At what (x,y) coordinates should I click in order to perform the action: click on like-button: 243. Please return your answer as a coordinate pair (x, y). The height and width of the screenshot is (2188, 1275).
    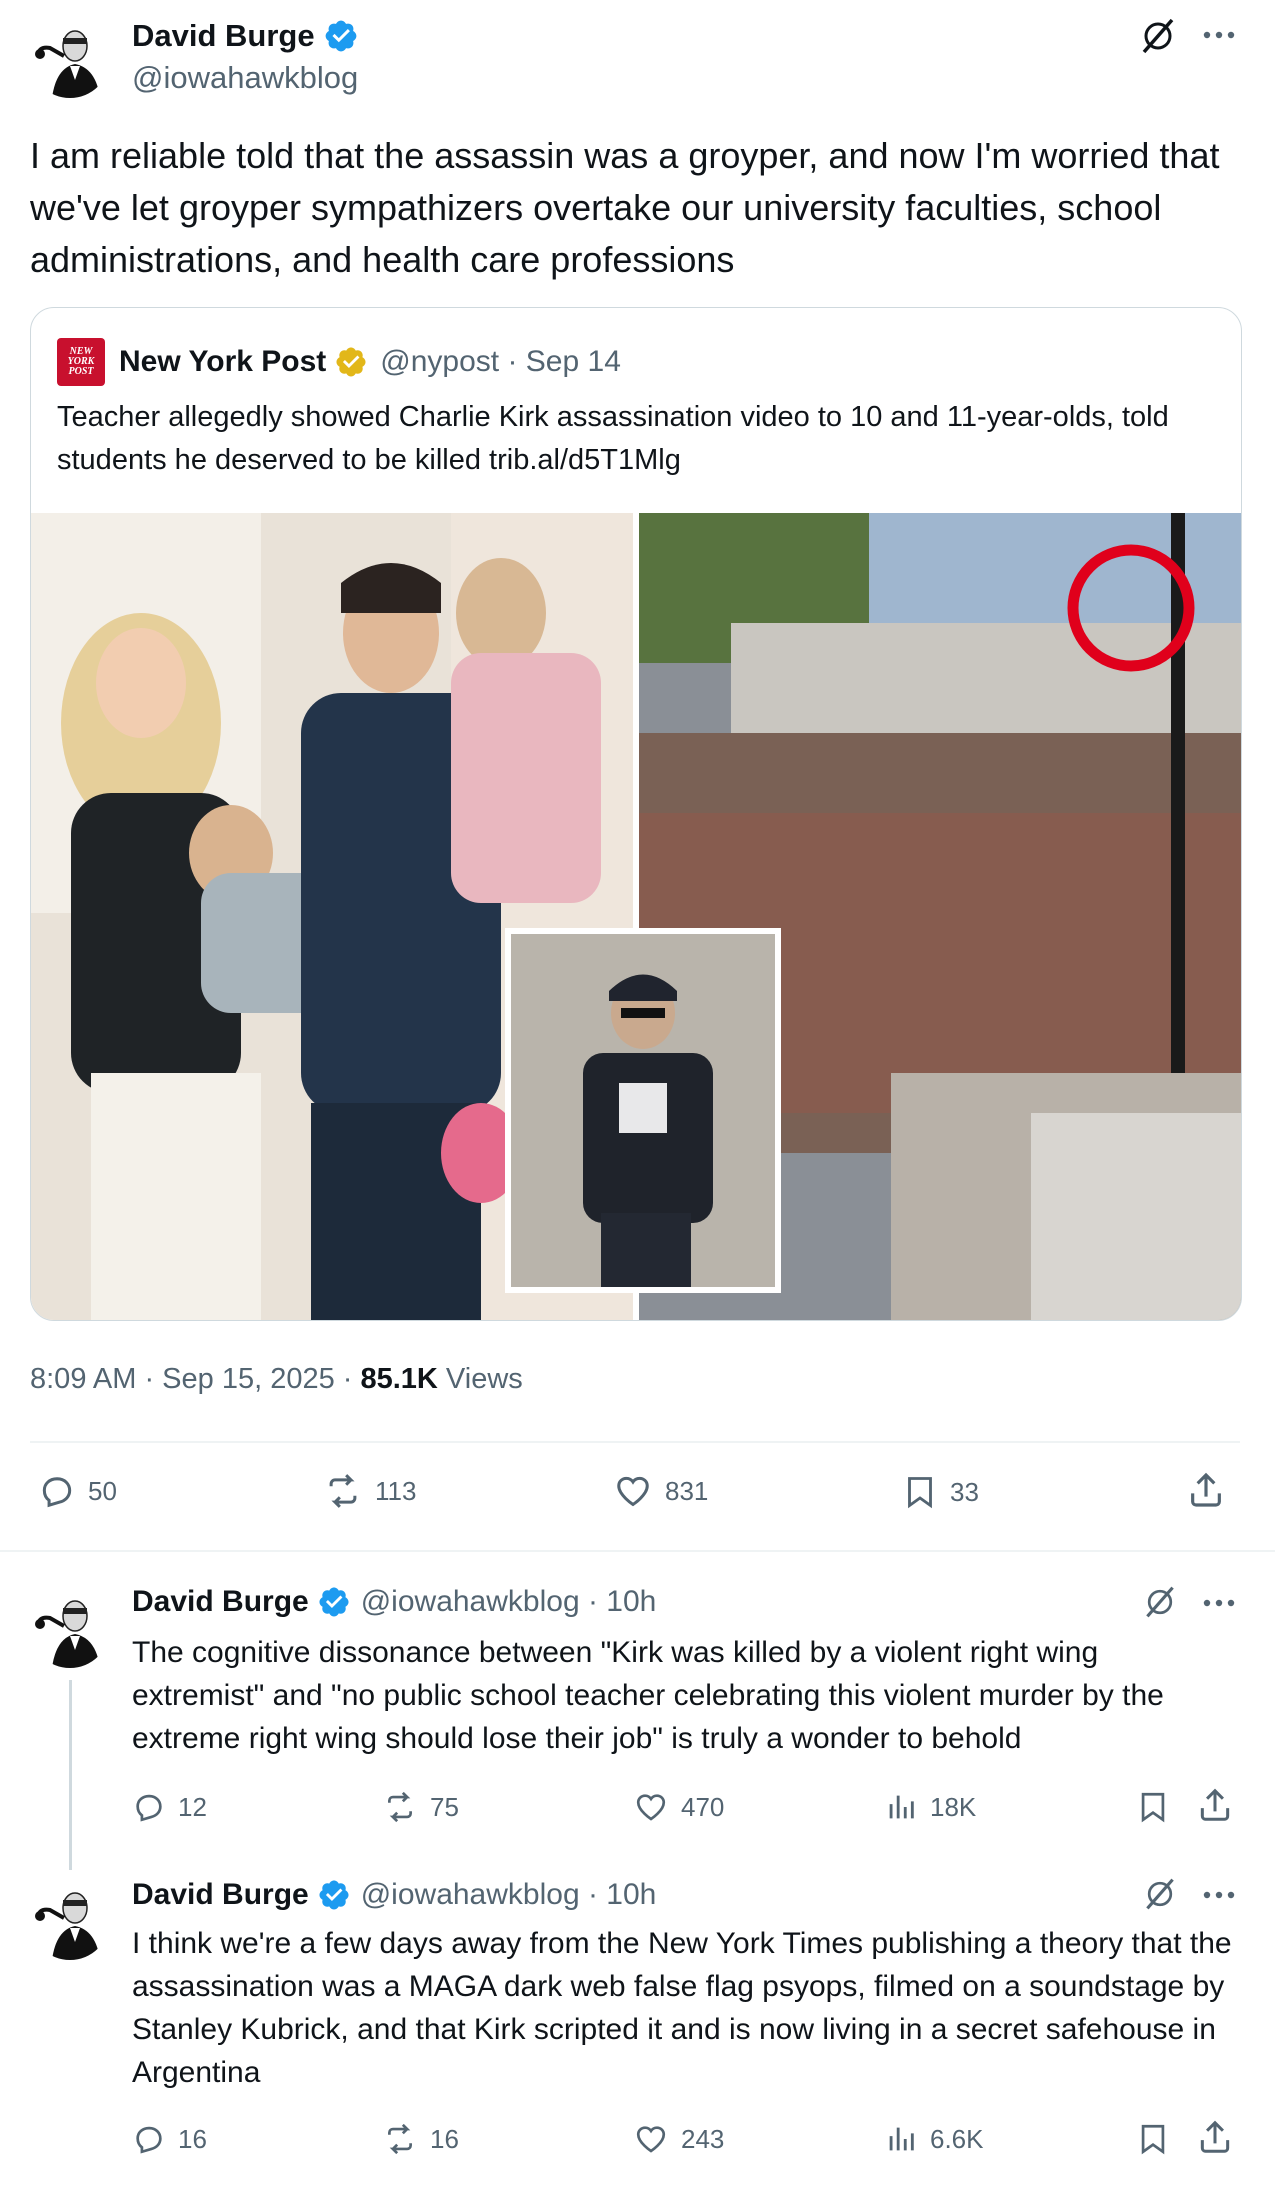
    Looking at the image, I should click on (678, 2139).